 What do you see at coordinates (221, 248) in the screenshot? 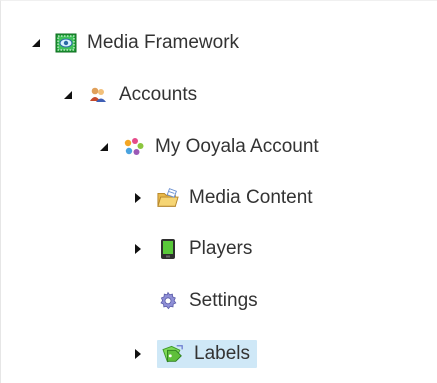
I see `tree-node-label: Players` at bounding box center [221, 248].